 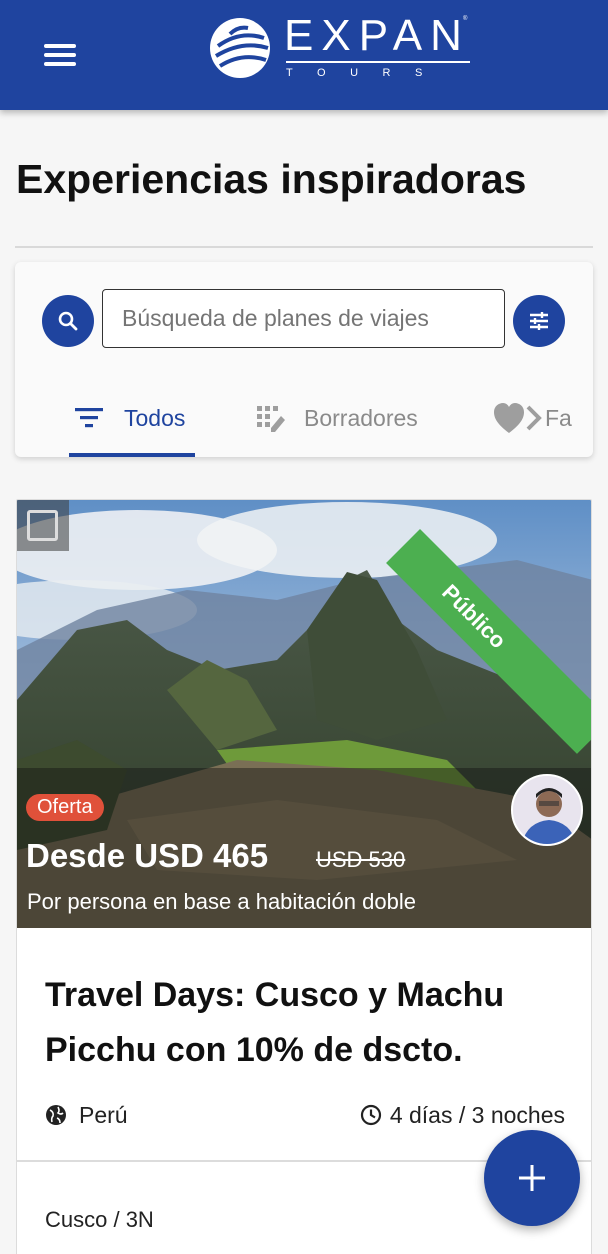 What do you see at coordinates (132, 455) in the screenshot?
I see `active-tab-indicator` at bounding box center [132, 455].